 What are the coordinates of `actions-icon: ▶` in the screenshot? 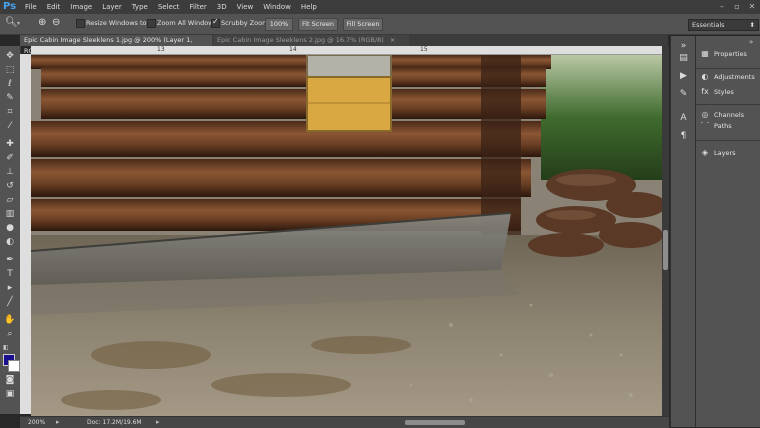 It's located at (683, 76).